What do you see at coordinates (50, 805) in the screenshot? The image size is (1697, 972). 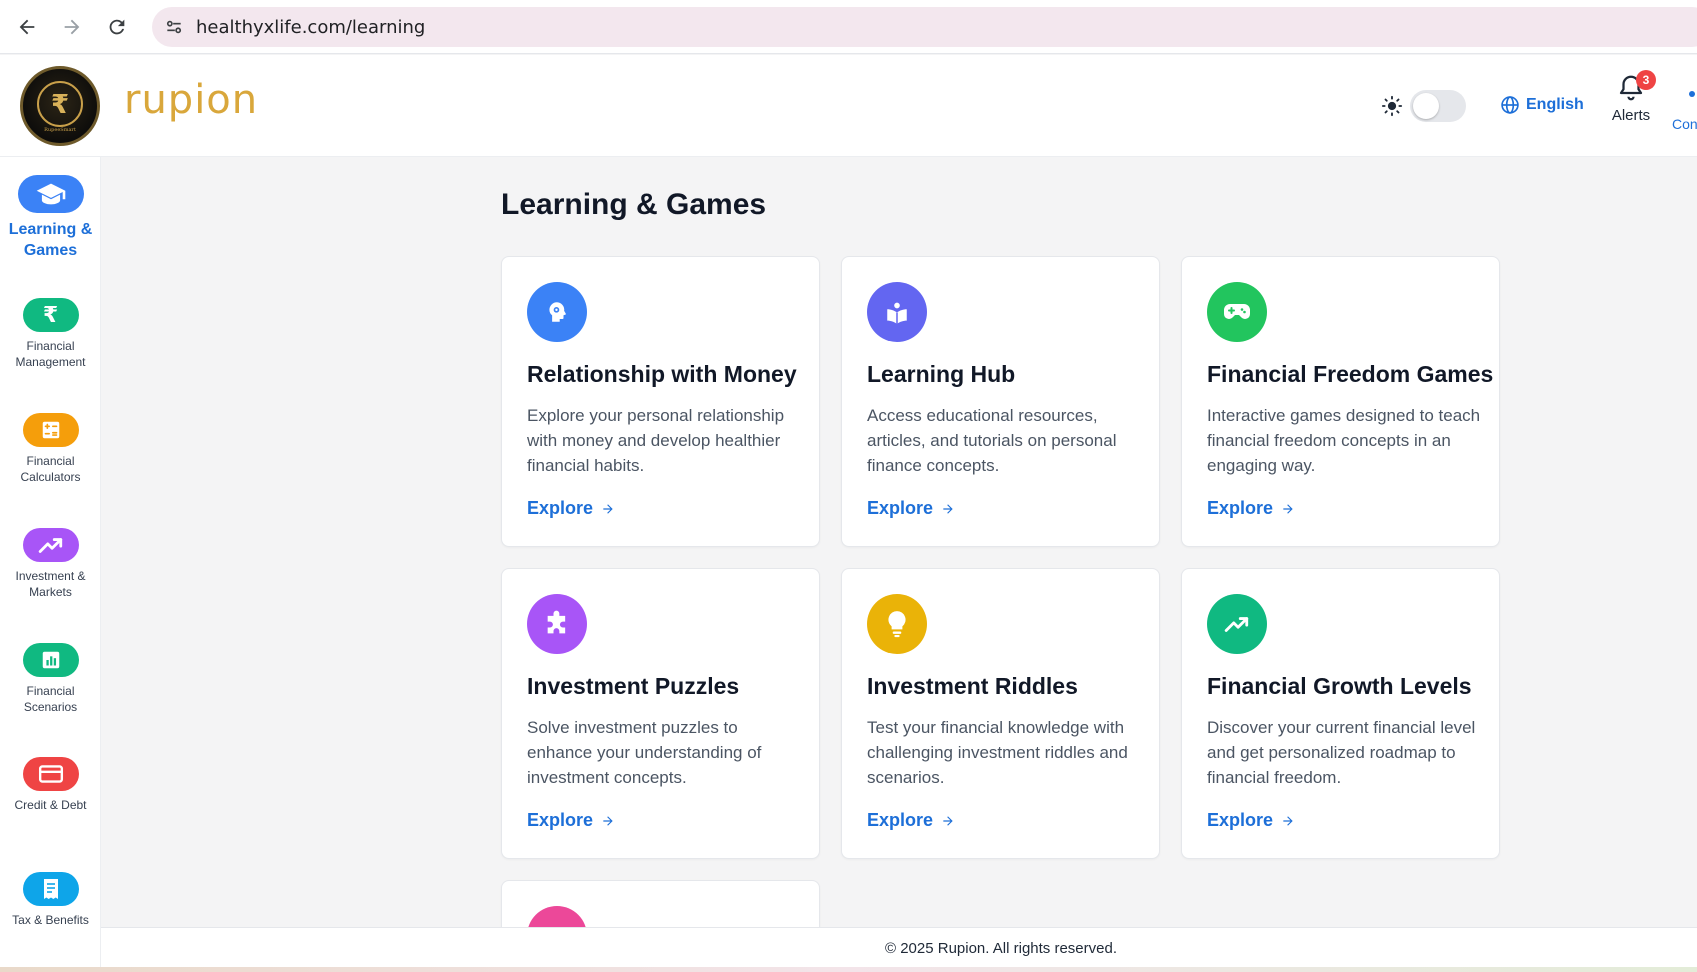 I see `sidebar-item-label: Credit & Debt` at bounding box center [50, 805].